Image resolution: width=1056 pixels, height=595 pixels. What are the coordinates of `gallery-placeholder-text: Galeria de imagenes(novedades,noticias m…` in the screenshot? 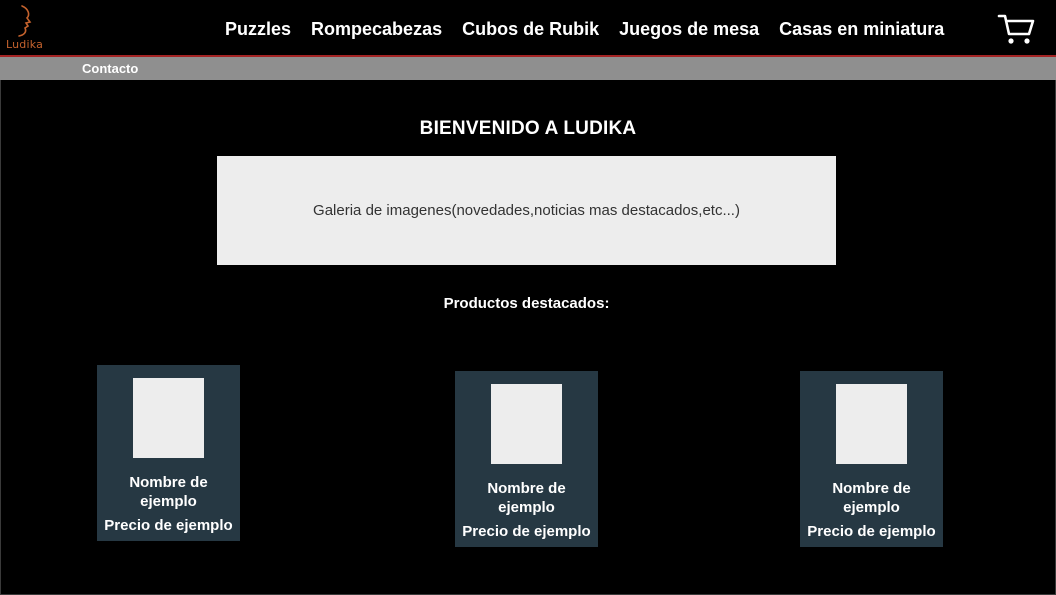 It's located at (526, 210).